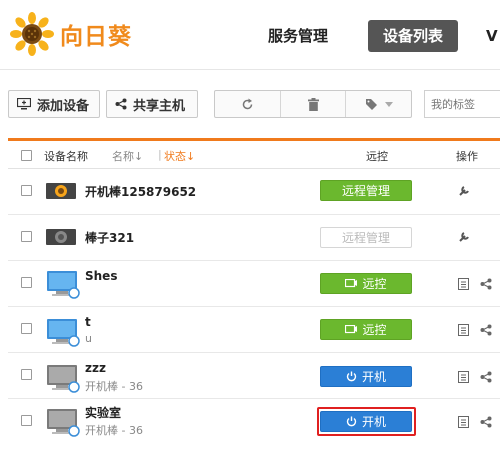 This screenshot has height=454, width=500. I want to click on device-name: zzz, so click(95, 368).